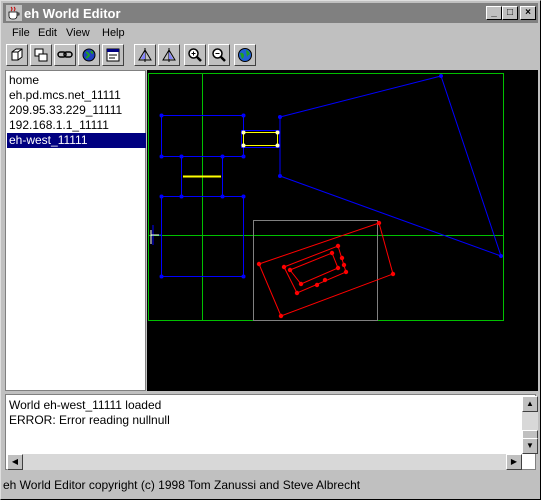 This screenshot has width=541, height=500. I want to click on selected-room, so click(326, 269).